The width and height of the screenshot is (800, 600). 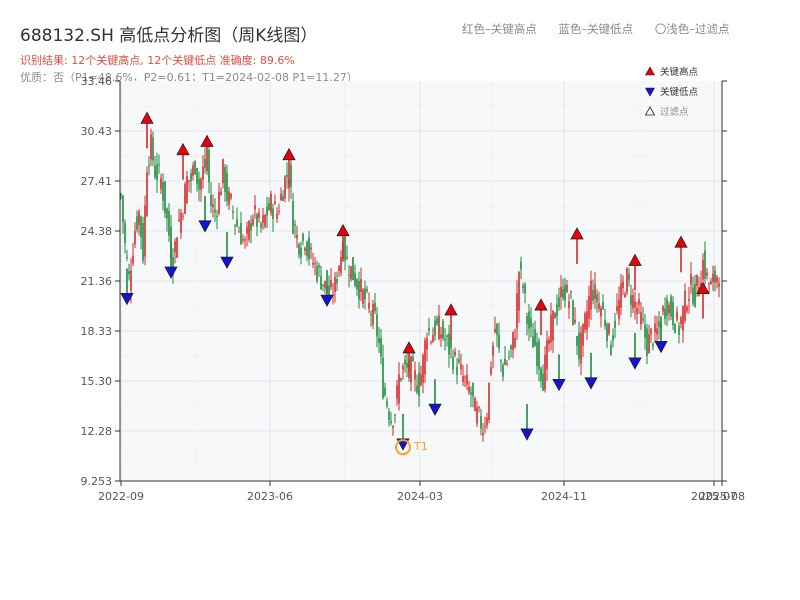 What do you see at coordinates (97, 431) in the screenshot?
I see `y-tick-label: 12.28` at bounding box center [97, 431].